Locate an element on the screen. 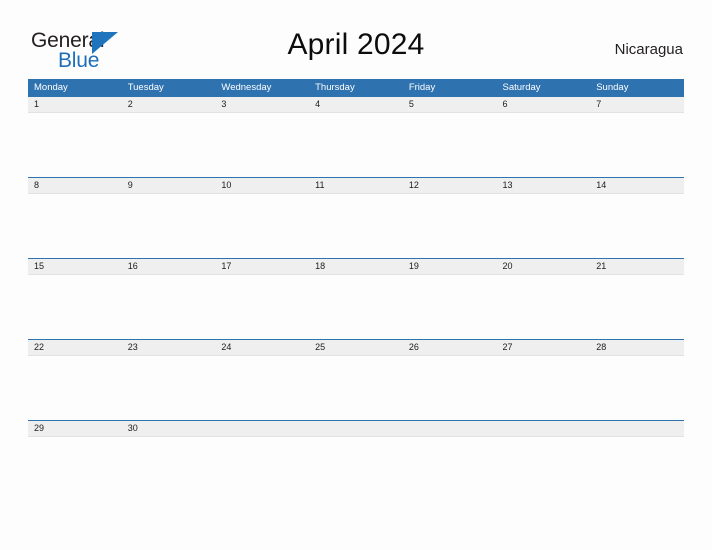 The height and width of the screenshot is (550, 712). day-number: 6 is located at coordinates (544, 104).